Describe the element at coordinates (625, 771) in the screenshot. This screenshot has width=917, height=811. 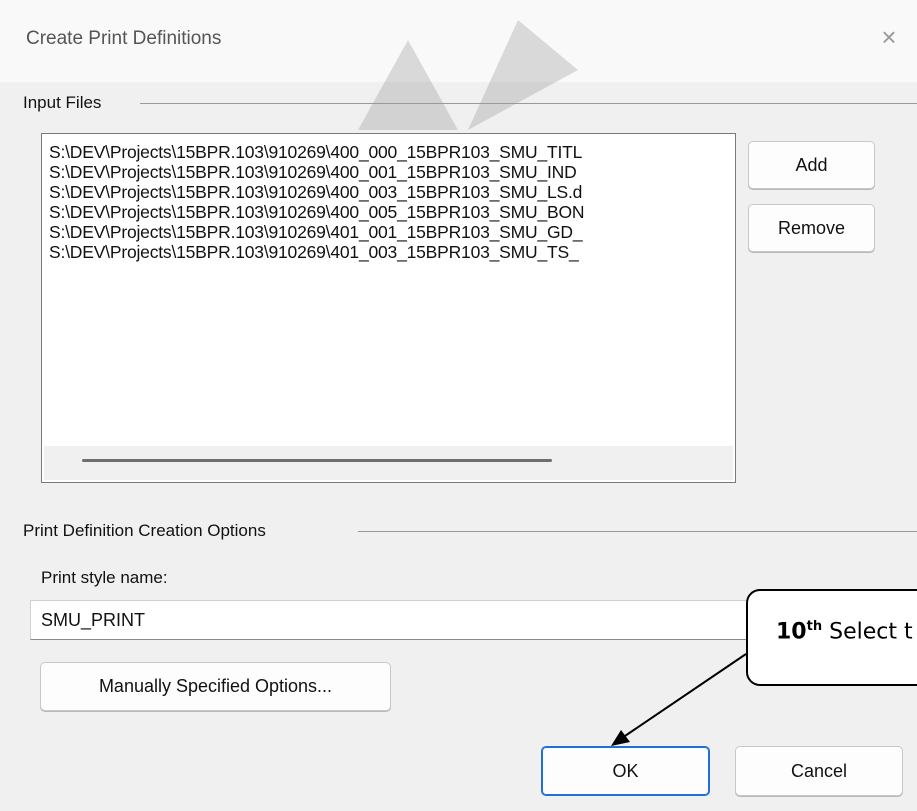
I see `ok-button: OK` at that location.